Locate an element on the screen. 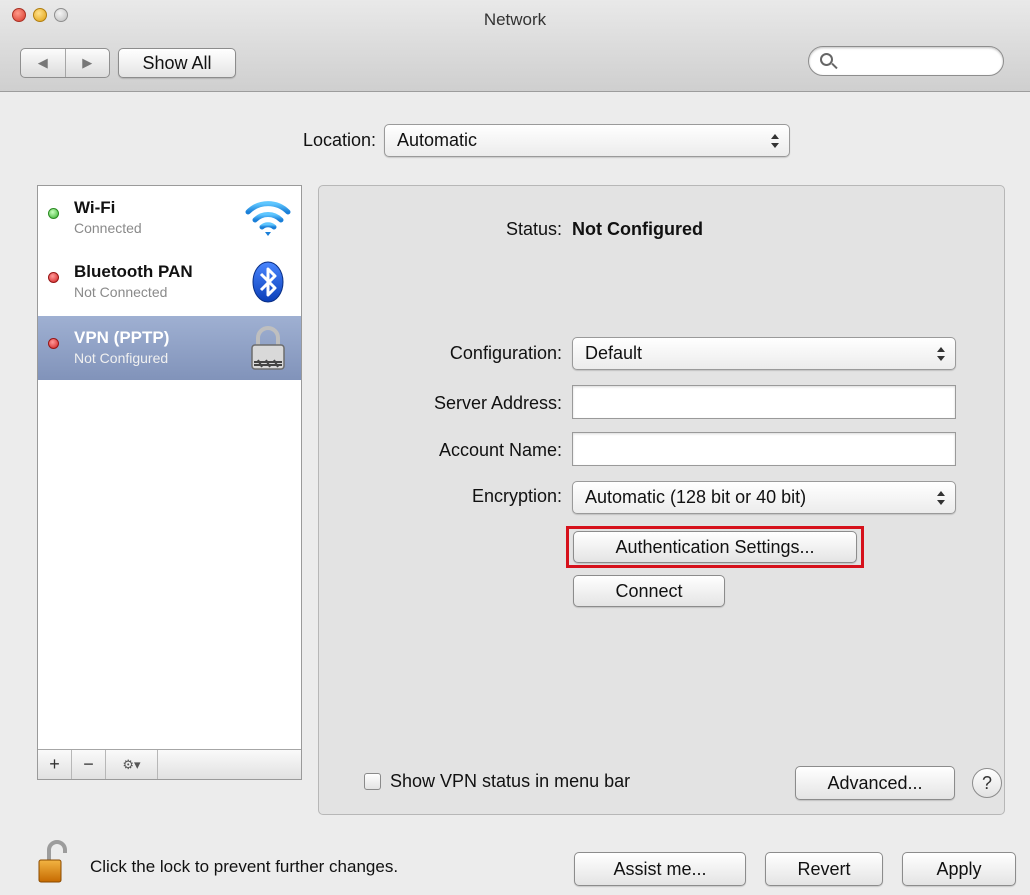 The width and height of the screenshot is (1030, 895). server-address-input is located at coordinates (764, 402).